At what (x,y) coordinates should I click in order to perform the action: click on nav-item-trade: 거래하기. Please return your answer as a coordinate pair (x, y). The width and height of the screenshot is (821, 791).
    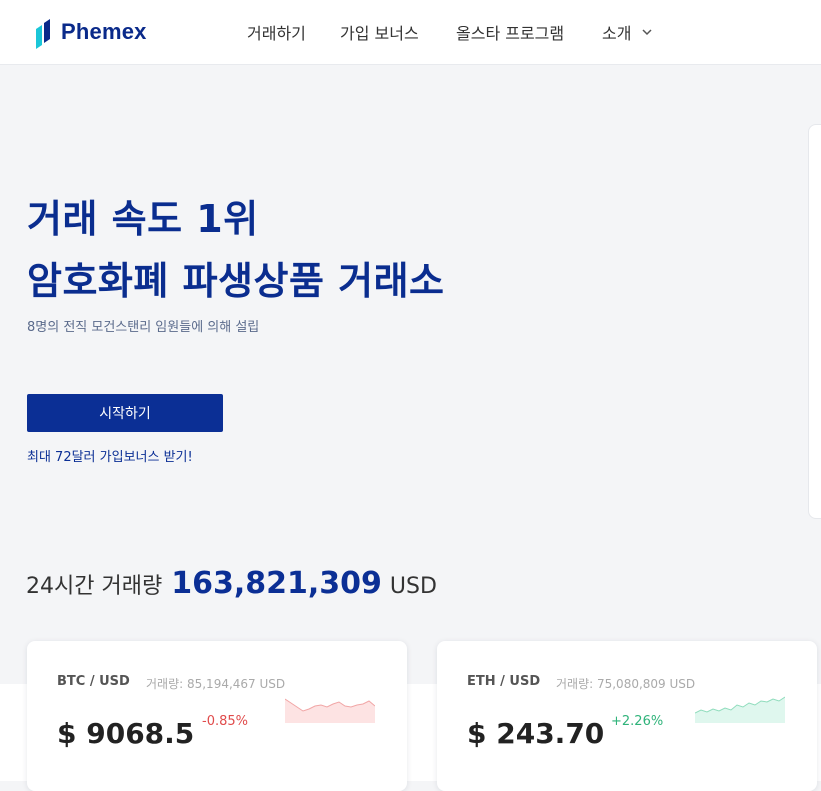
    Looking at the image, I should click on (276, 32).